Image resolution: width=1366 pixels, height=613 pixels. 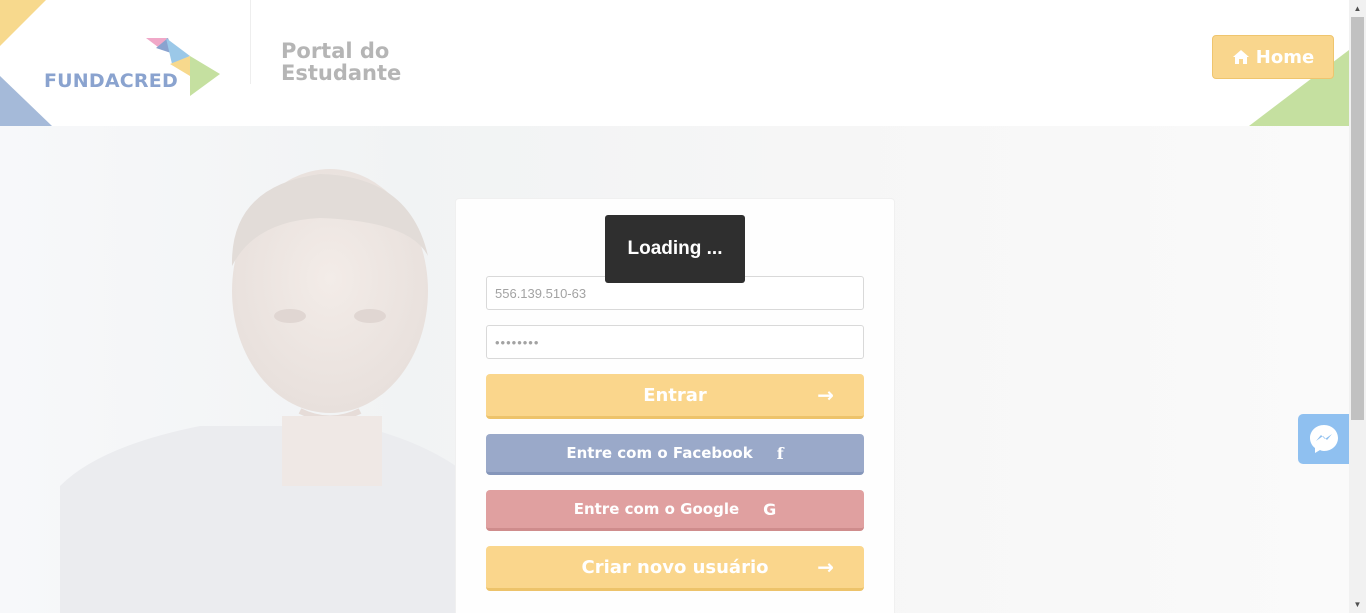 I want to click on portal-title-line1: Portal do, so click(x=335, y=51).